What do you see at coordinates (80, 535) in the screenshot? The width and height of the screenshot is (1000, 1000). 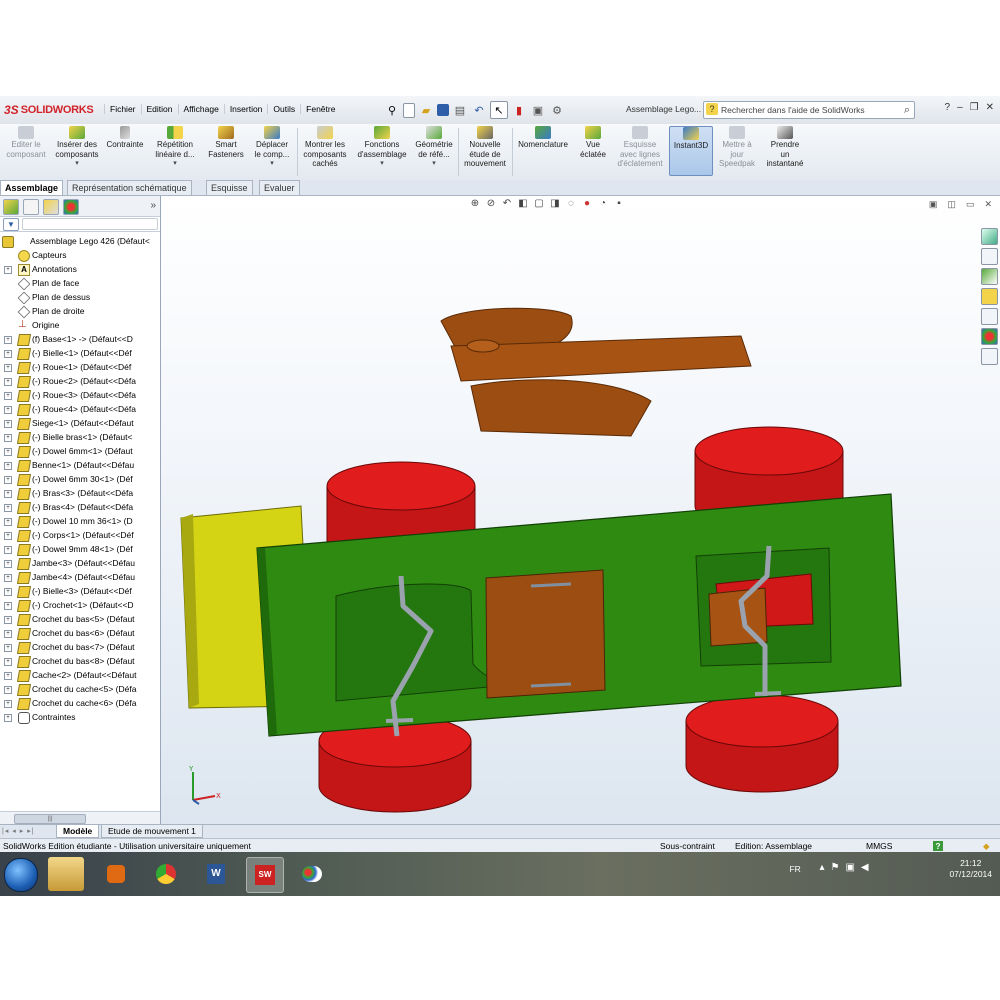 I see `tree-item: + (-) Corps<1> (Défaut<<Déf` at bounding box center [80, 535].